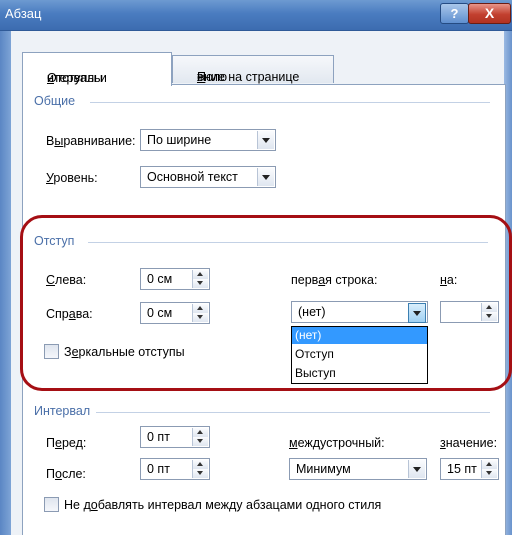  What do you see at coordinates (359, 312) in the screenshot?
I see `first-line-select: (нет)` at bounding box center [359, 312].